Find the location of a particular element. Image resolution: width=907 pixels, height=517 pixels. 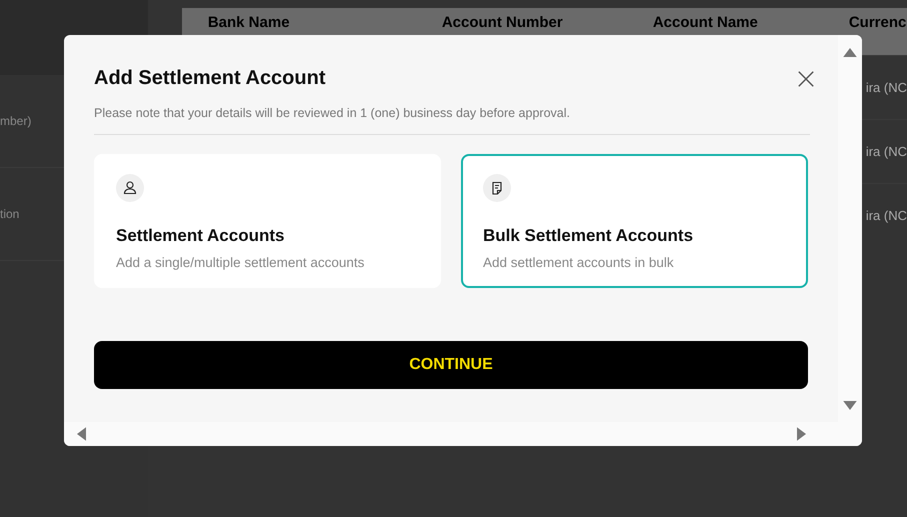

option-title: Bulk Settlement Accounts is located at coordinates (588, 236).